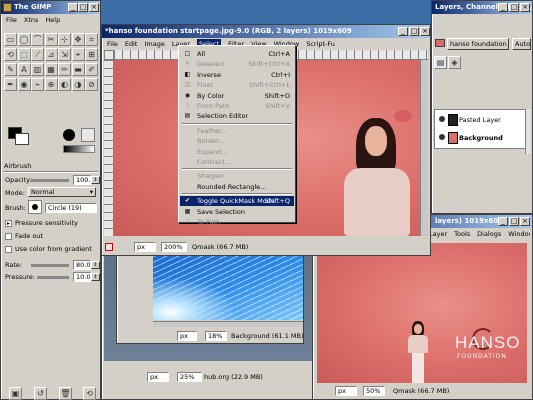 This screenshot has width=533, height=400. Describe the element at coordinates (131, 44) in the screenshot. I see `main-menu-edit: Edit` at that location.